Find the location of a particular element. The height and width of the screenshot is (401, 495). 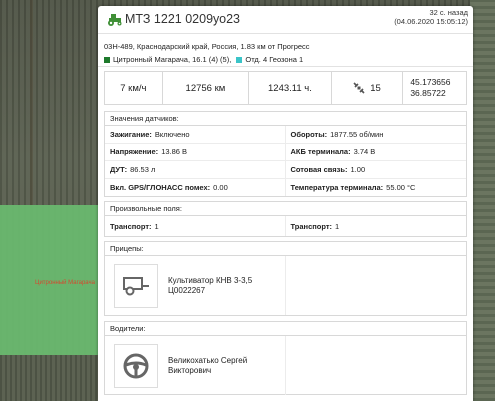

sensor-cell: Температура терминала: 55.00 °C is located at coordinates (376, 188).